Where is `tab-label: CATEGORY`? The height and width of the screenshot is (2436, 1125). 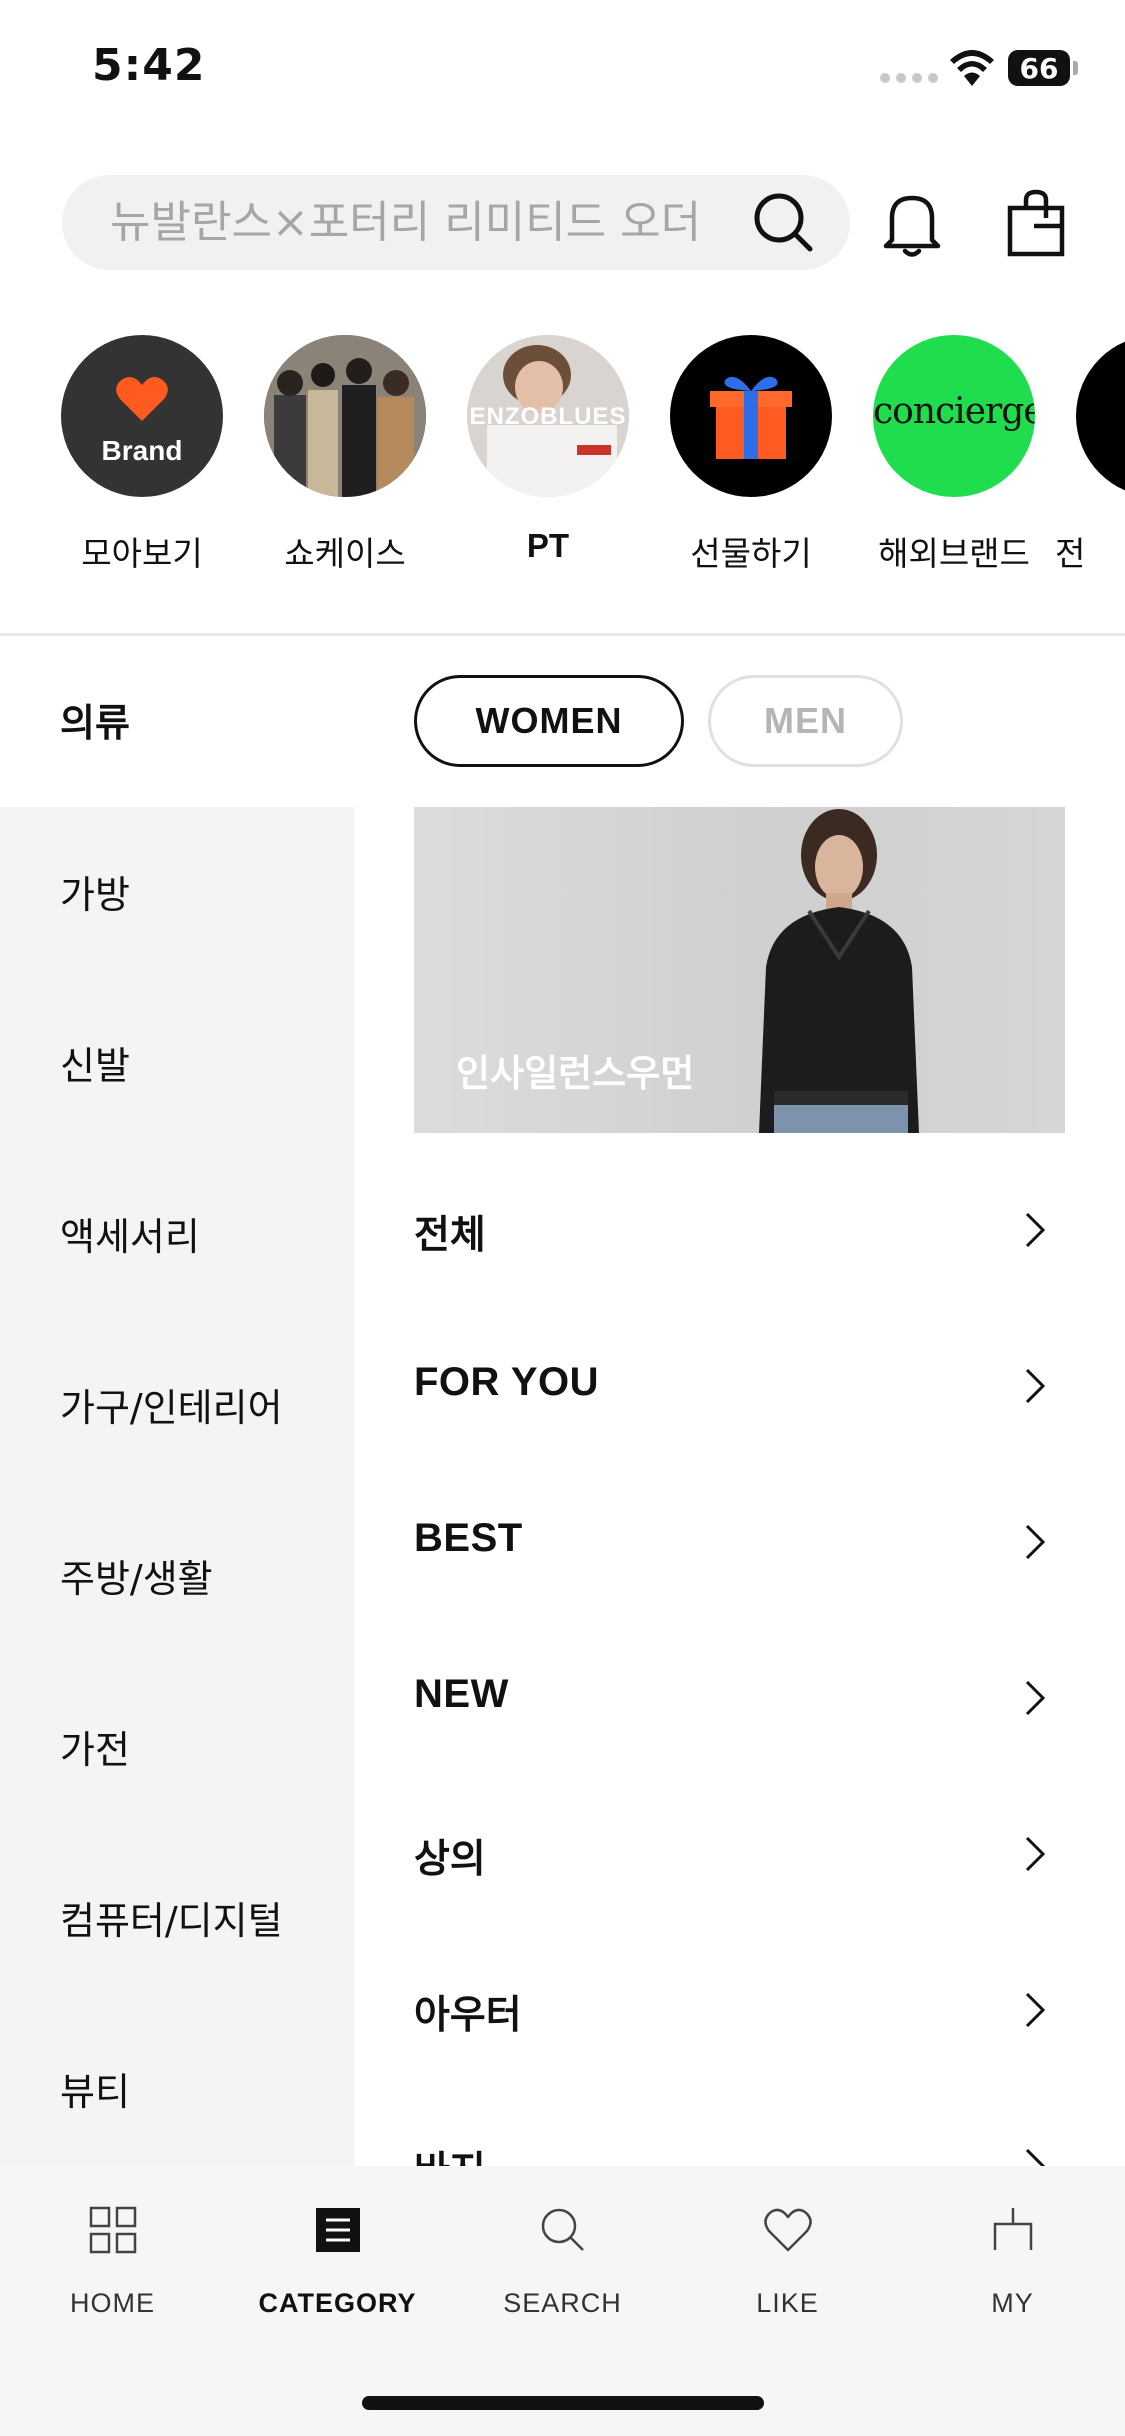 tab-label: CATEGORY is located at coordinates (337, 2303).